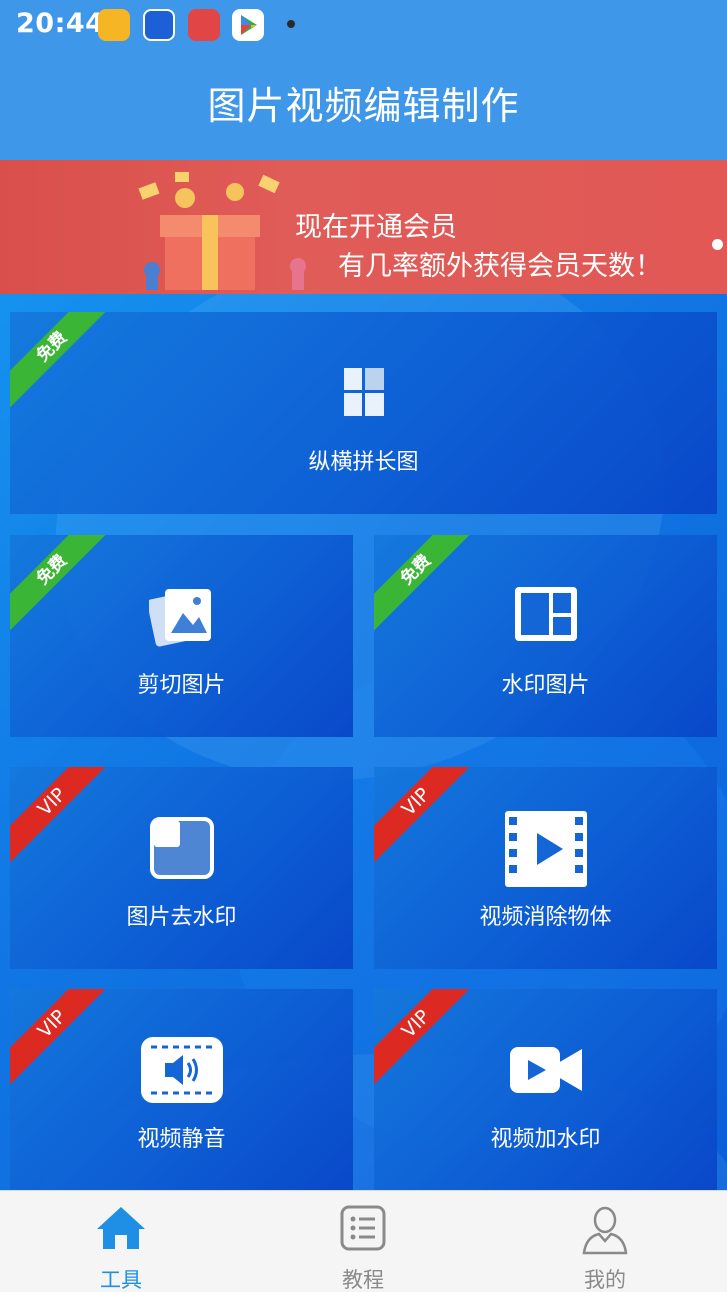 This screenshot has width=727, height=1292. I want to click on tool-tile-watermark-image: 免费 水印图片, so click(545, 636).